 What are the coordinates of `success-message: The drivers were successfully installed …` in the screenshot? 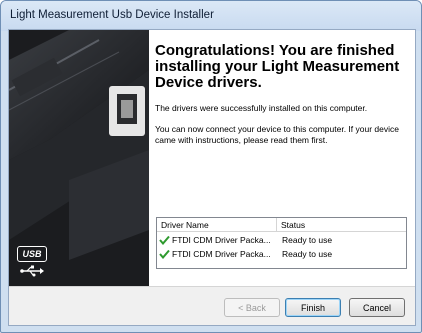 It's located at (261, 108).